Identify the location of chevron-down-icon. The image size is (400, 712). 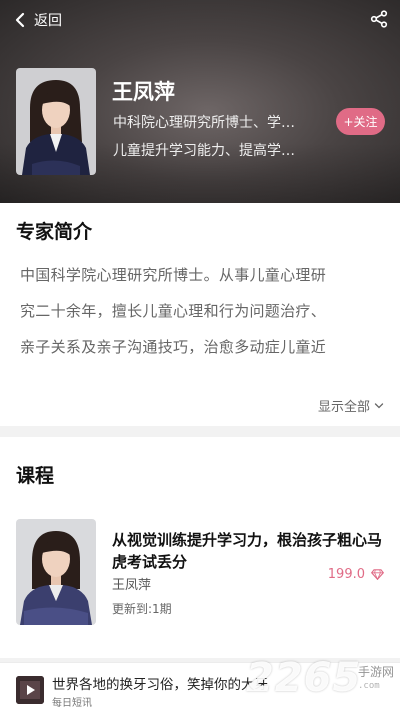
(379, 405).